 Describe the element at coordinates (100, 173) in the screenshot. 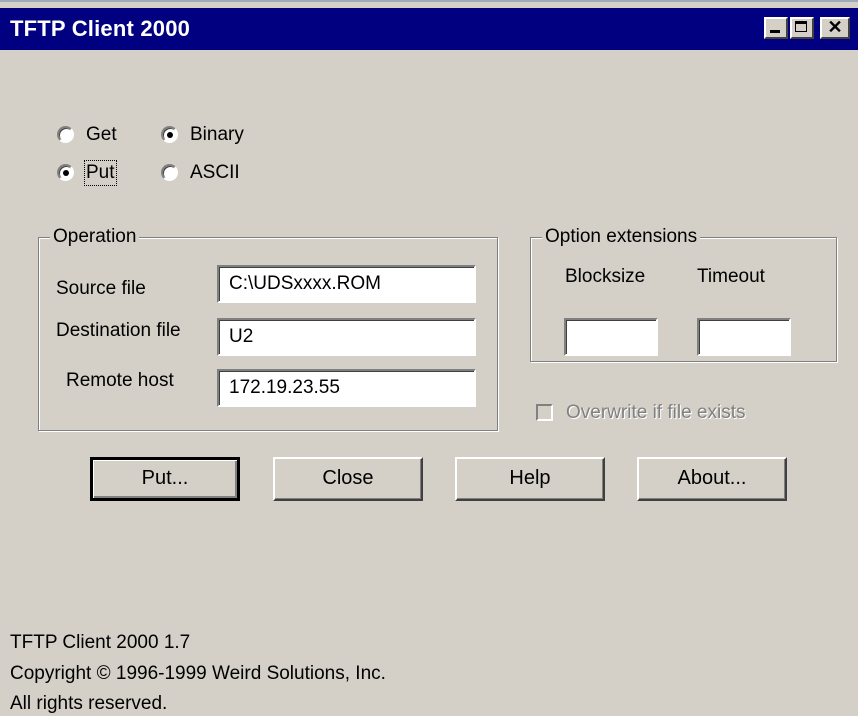

I see `put-radio-label: Put` at that location.